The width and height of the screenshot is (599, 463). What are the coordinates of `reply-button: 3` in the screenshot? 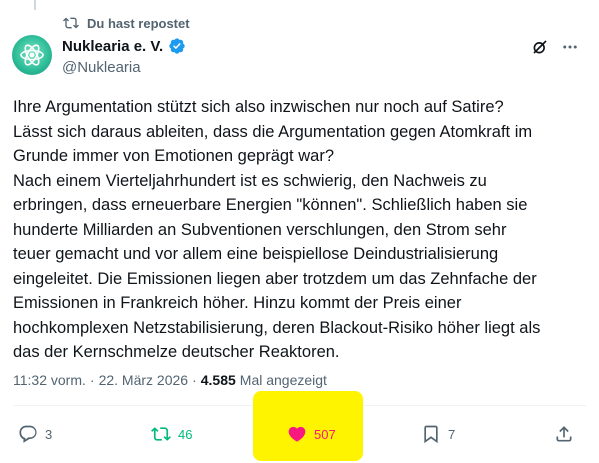 It's located at (35, 434).